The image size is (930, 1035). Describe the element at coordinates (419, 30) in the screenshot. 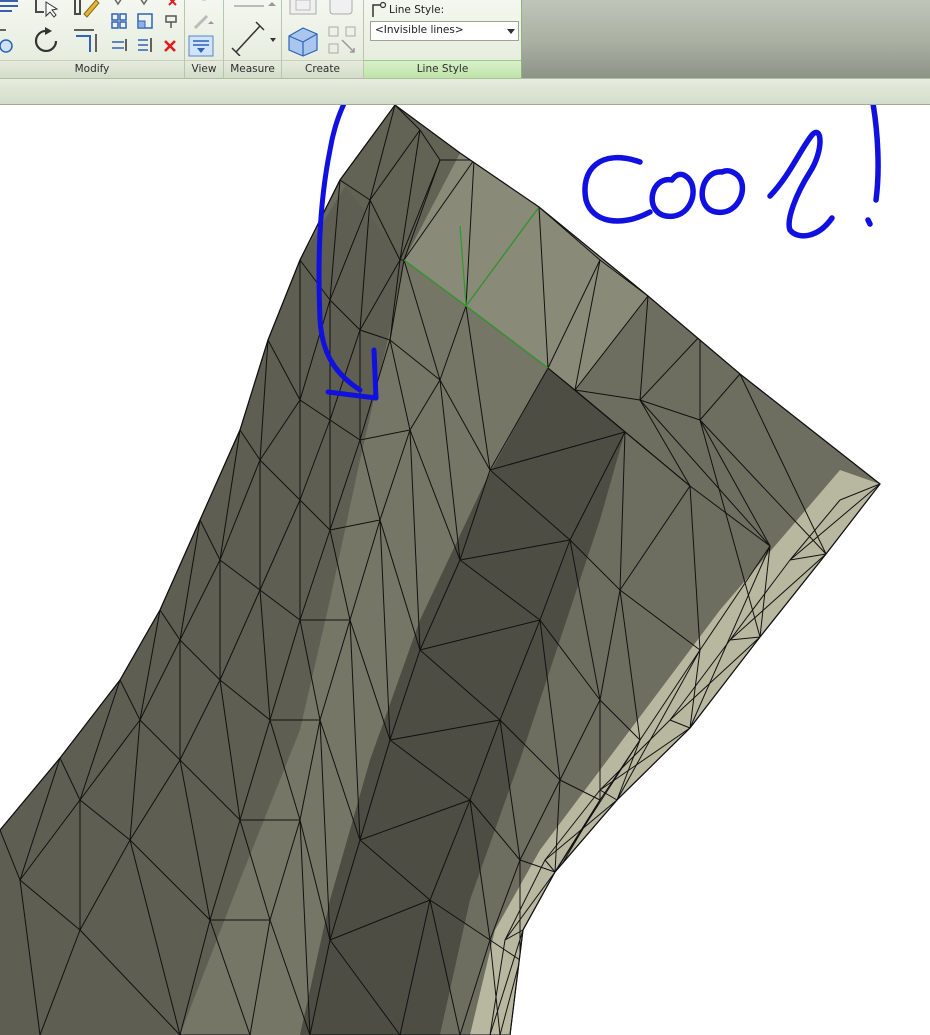

I see `line-style-selected-value: <Invisible lines>` at that location.